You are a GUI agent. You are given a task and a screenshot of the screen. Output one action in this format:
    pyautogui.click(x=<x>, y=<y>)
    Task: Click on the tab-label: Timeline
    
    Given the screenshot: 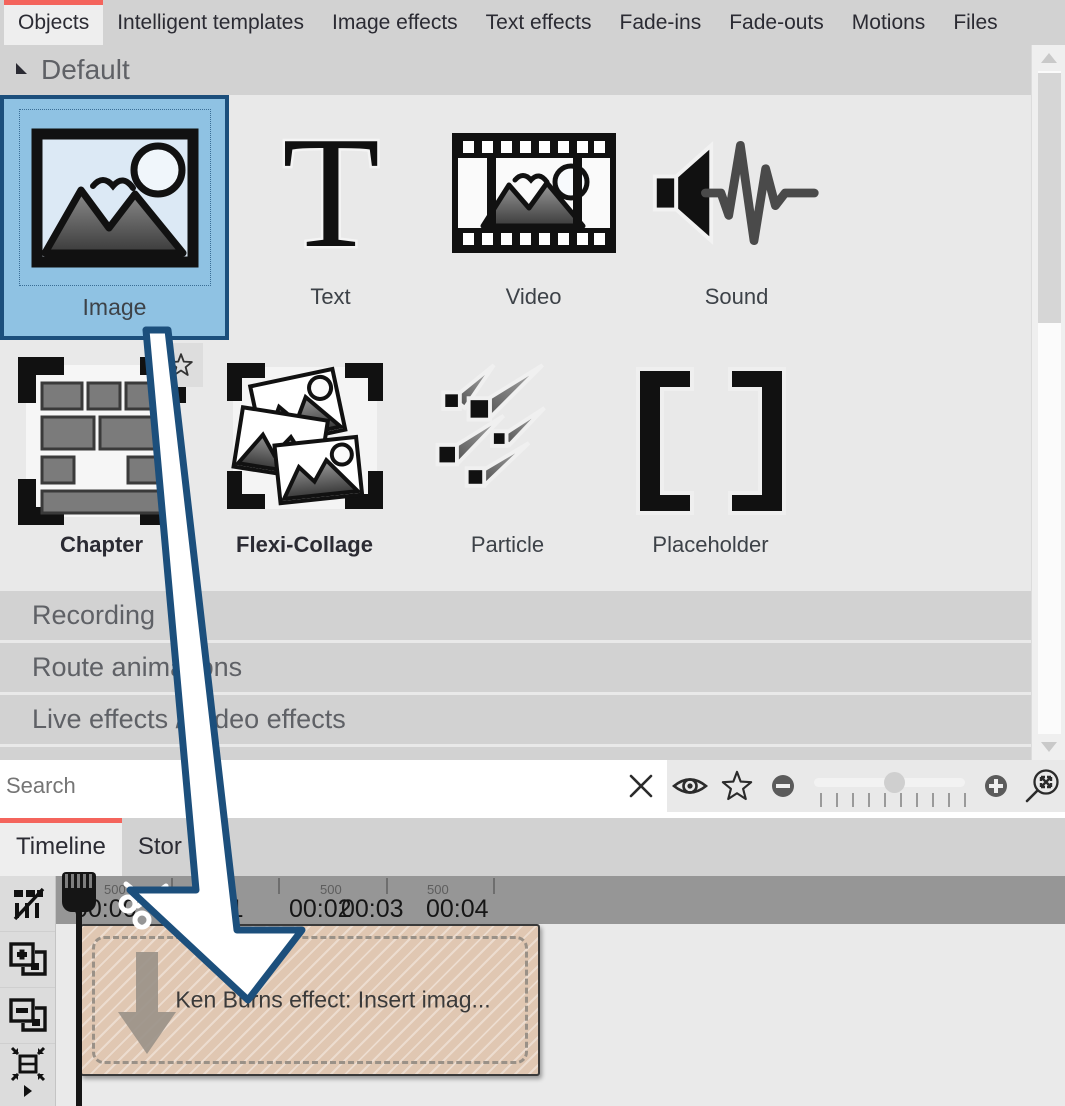 What is the action you would take?
    pyautogui.click(x=61, y=846)
    